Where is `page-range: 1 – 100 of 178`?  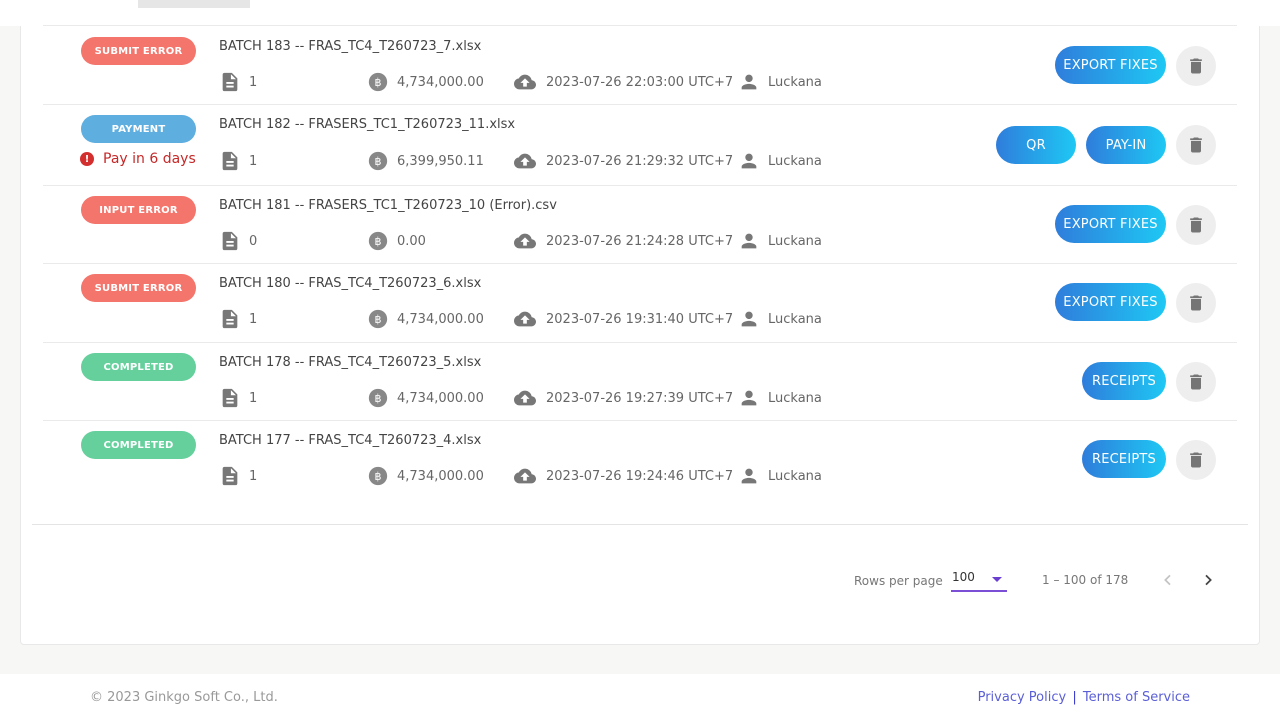
page-range: 1 – 100 of 178 is located at coordinates (1085, 580).